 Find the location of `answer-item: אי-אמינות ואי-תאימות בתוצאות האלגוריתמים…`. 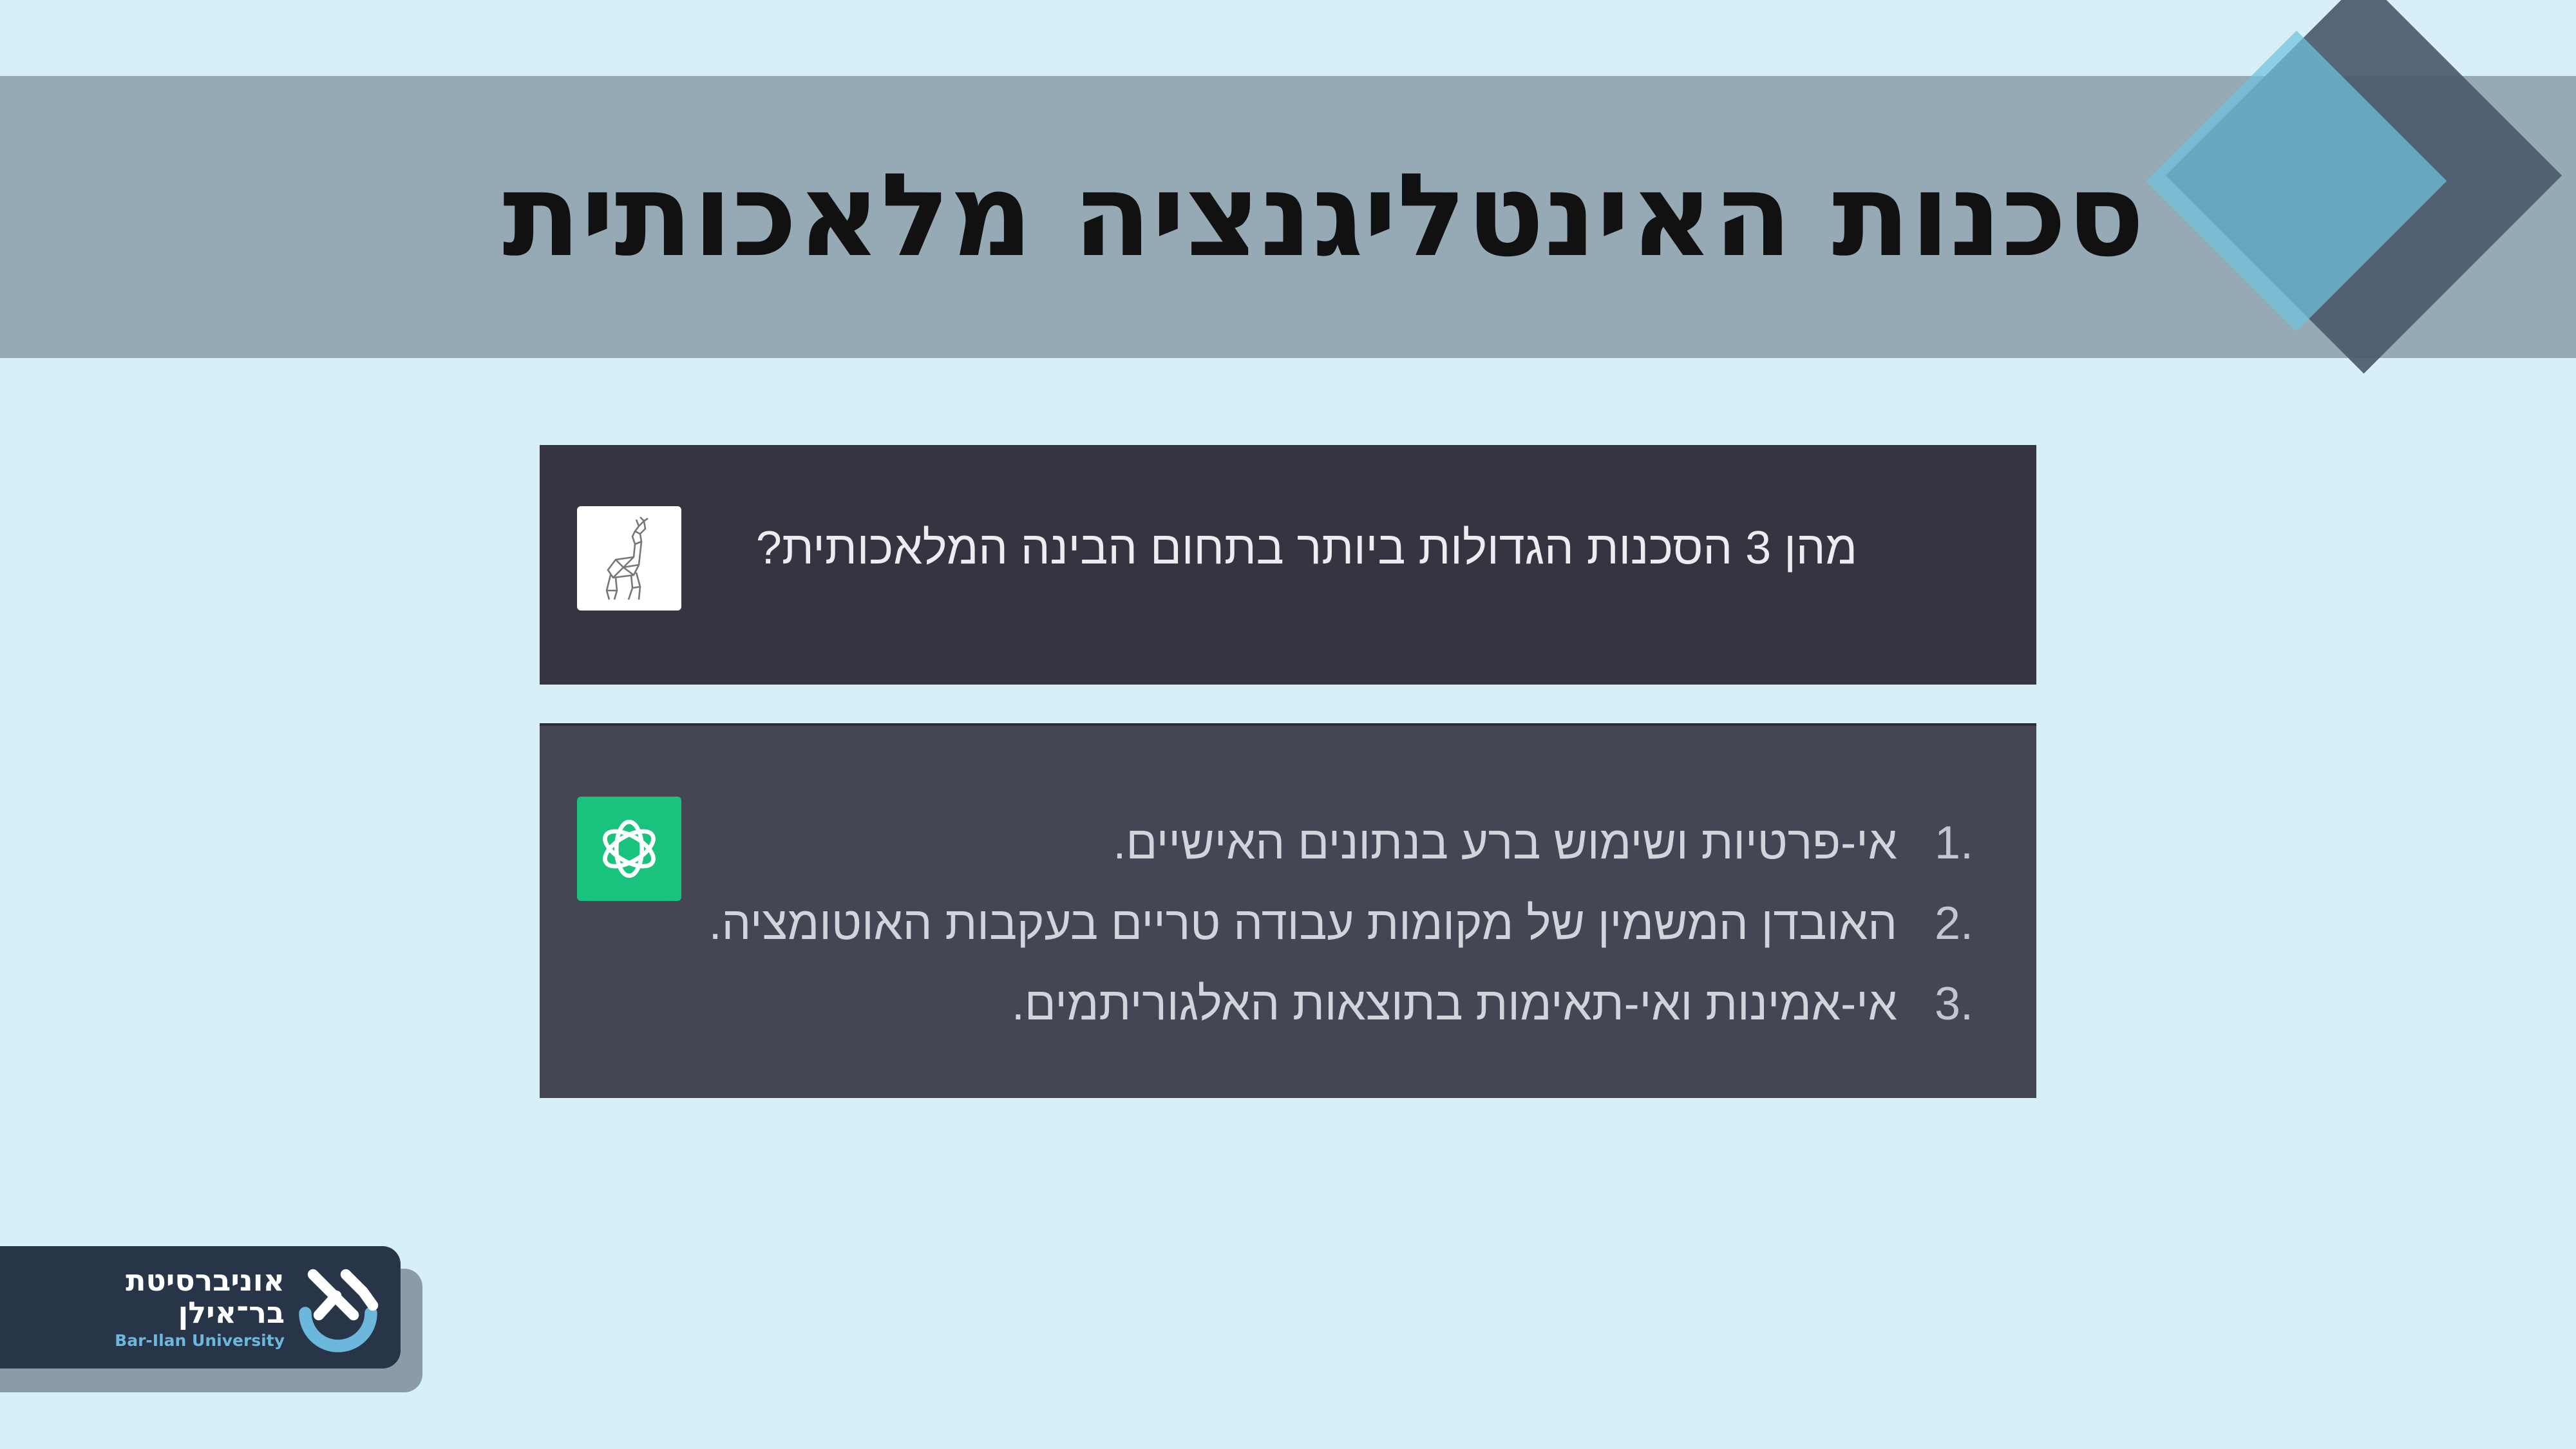

answer-item: אי-אמינות ואי-תאימות בתוצאות האלגוריתמים… is located at coordinates (1341, 1005).